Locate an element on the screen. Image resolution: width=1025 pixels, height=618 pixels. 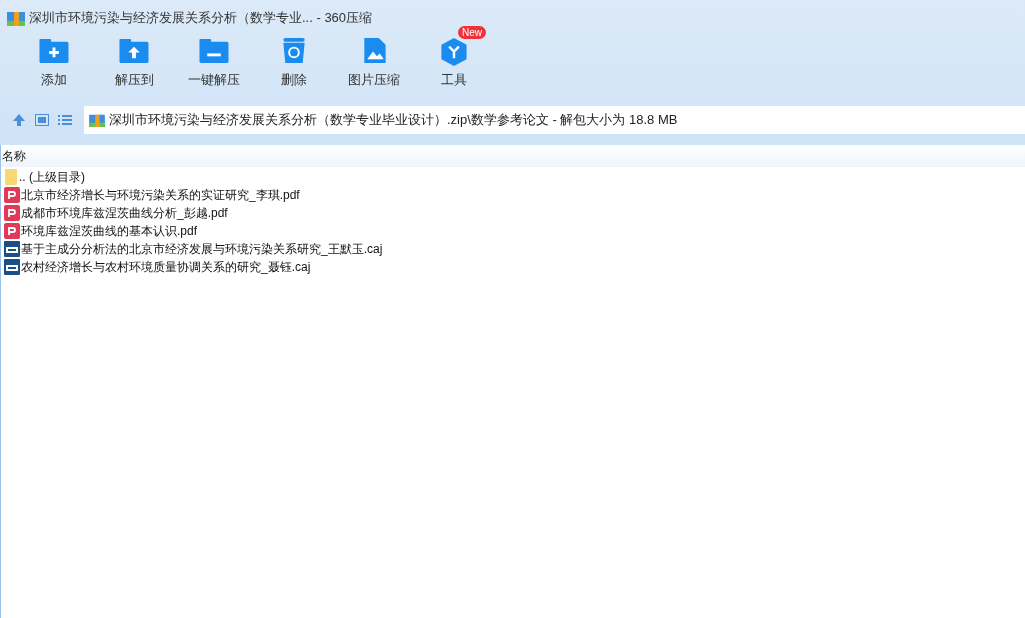
add-button: 添加 is located at coordinates (54, 58).